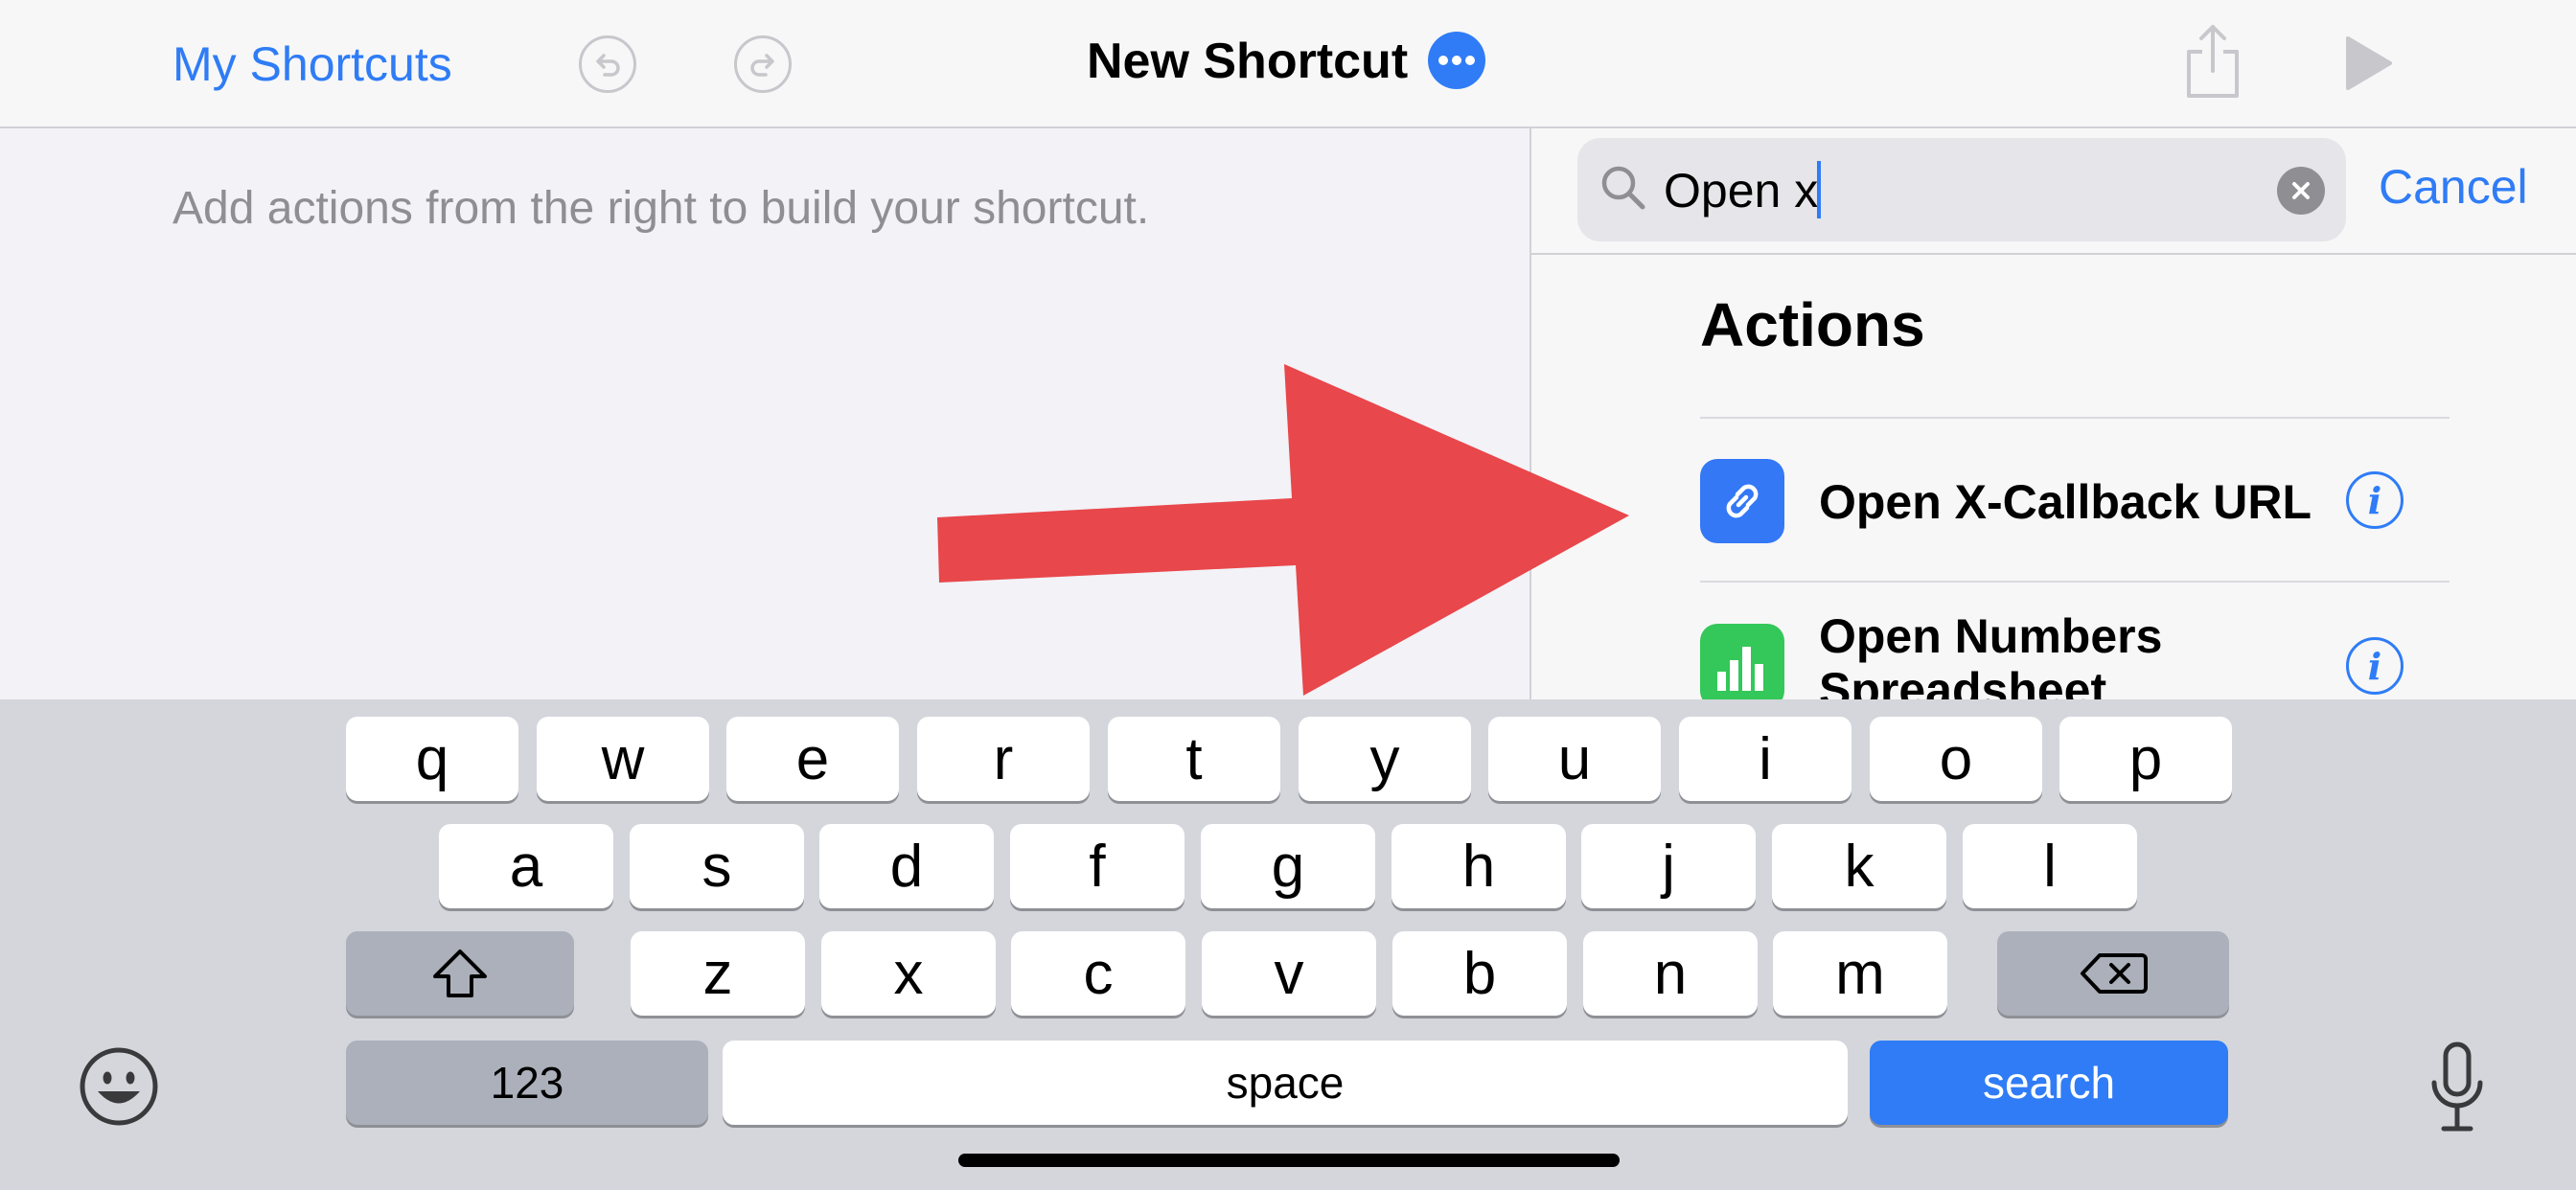  What do you see at coordinates (1385, 759) in the screenshot?
I see `key-y: y` at bounding box center [1385, 759].